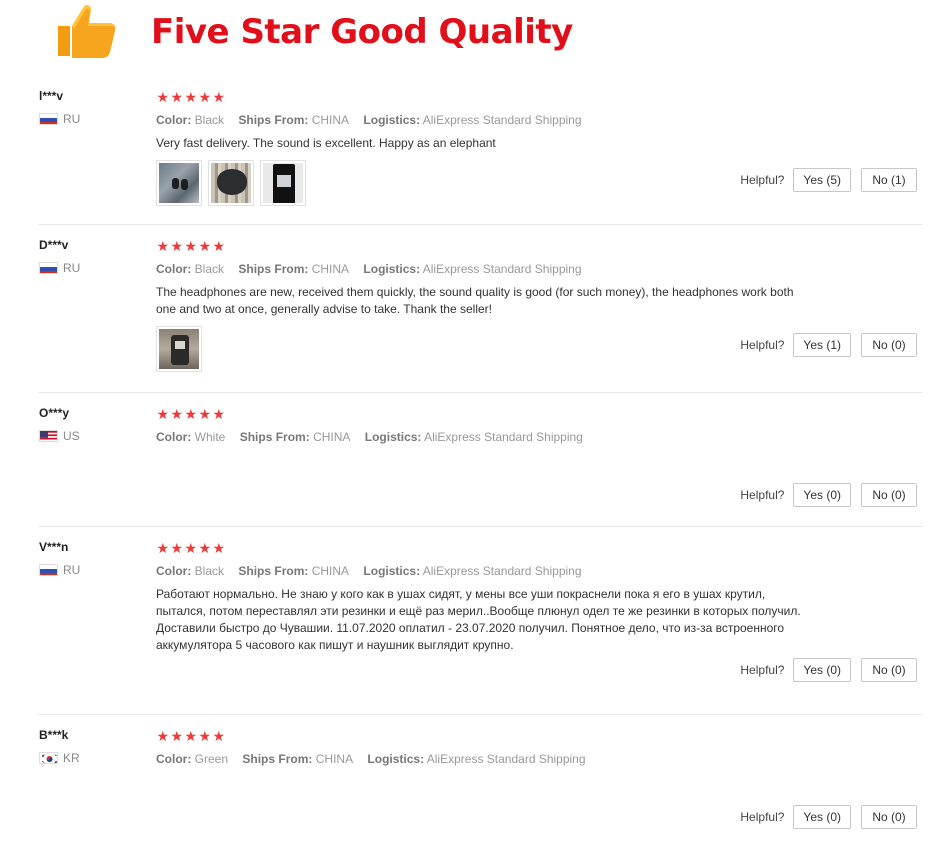 This screenshot has width=945, height=844. What do you see at coordinates (210, 437) in the screenshot?
I see `color-value: White` at bounding box center [210, 437].